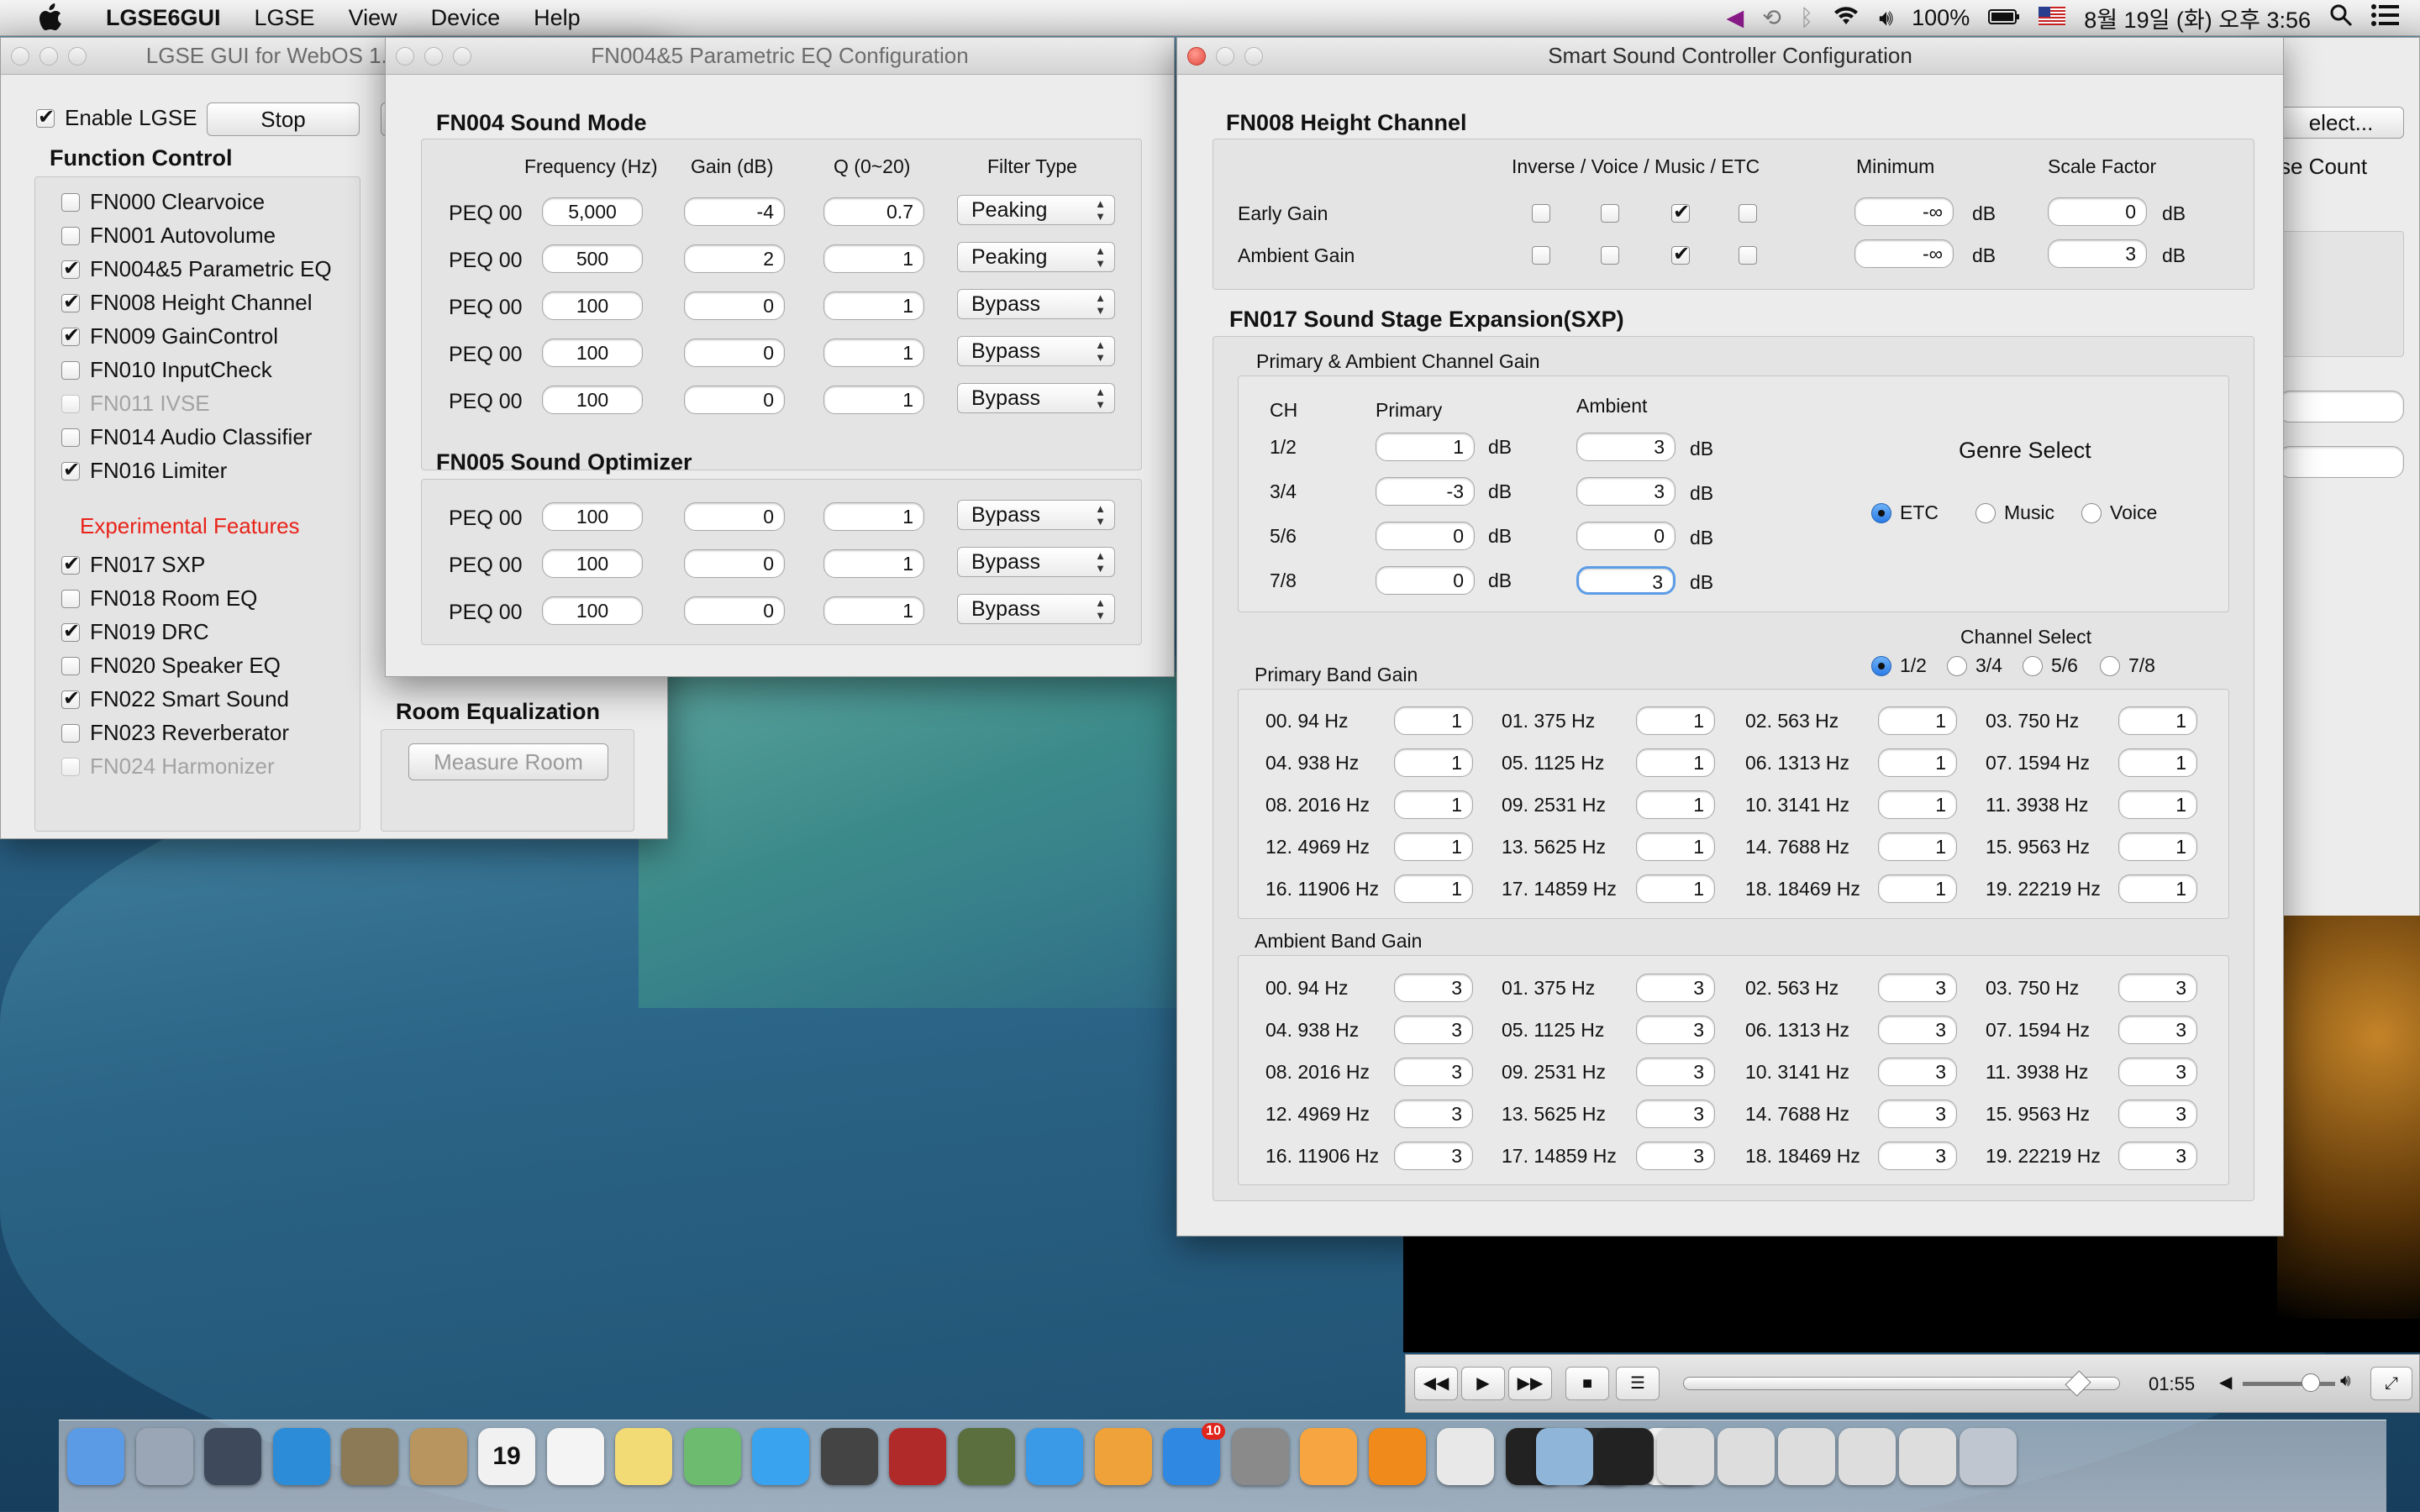 The image size is (2420, 1512). I want to click on channel-radio: 3/4, so click(1975, 665).